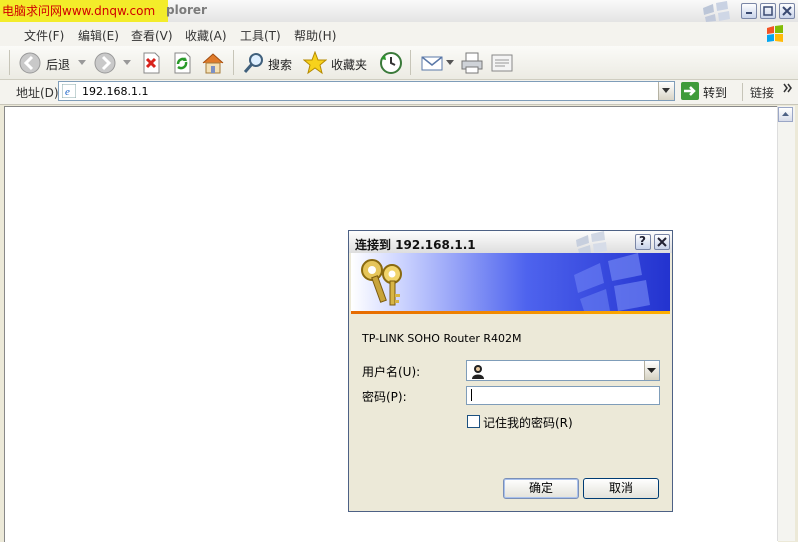 Image resolution: width=798 pixels, height=542 pixels. Describe the element at coordinates (502, 63) in the screenshot. I see `edit-page-icon` at that location.